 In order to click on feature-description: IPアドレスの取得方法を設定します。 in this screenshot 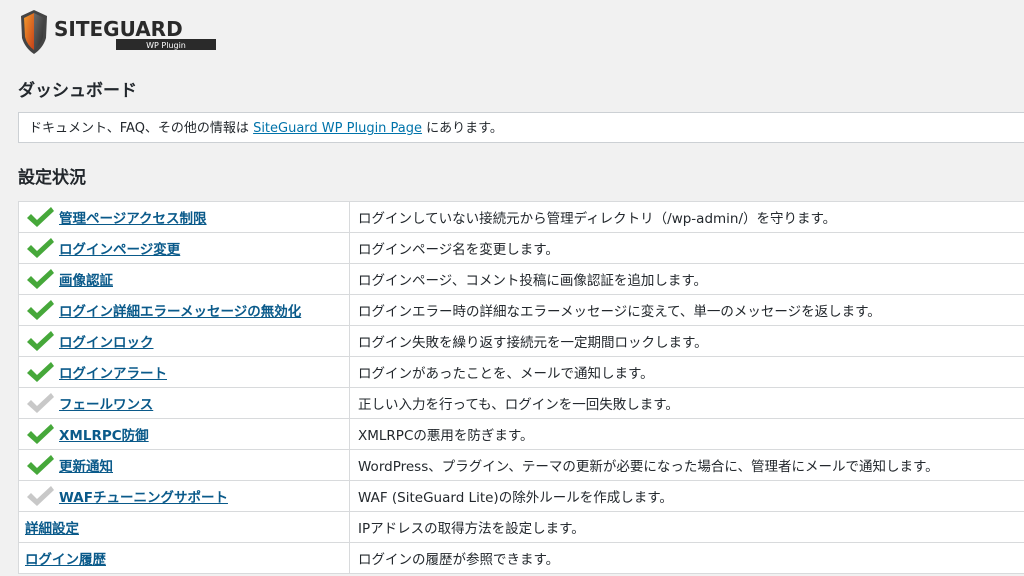, I will do `click(686, 527)`.